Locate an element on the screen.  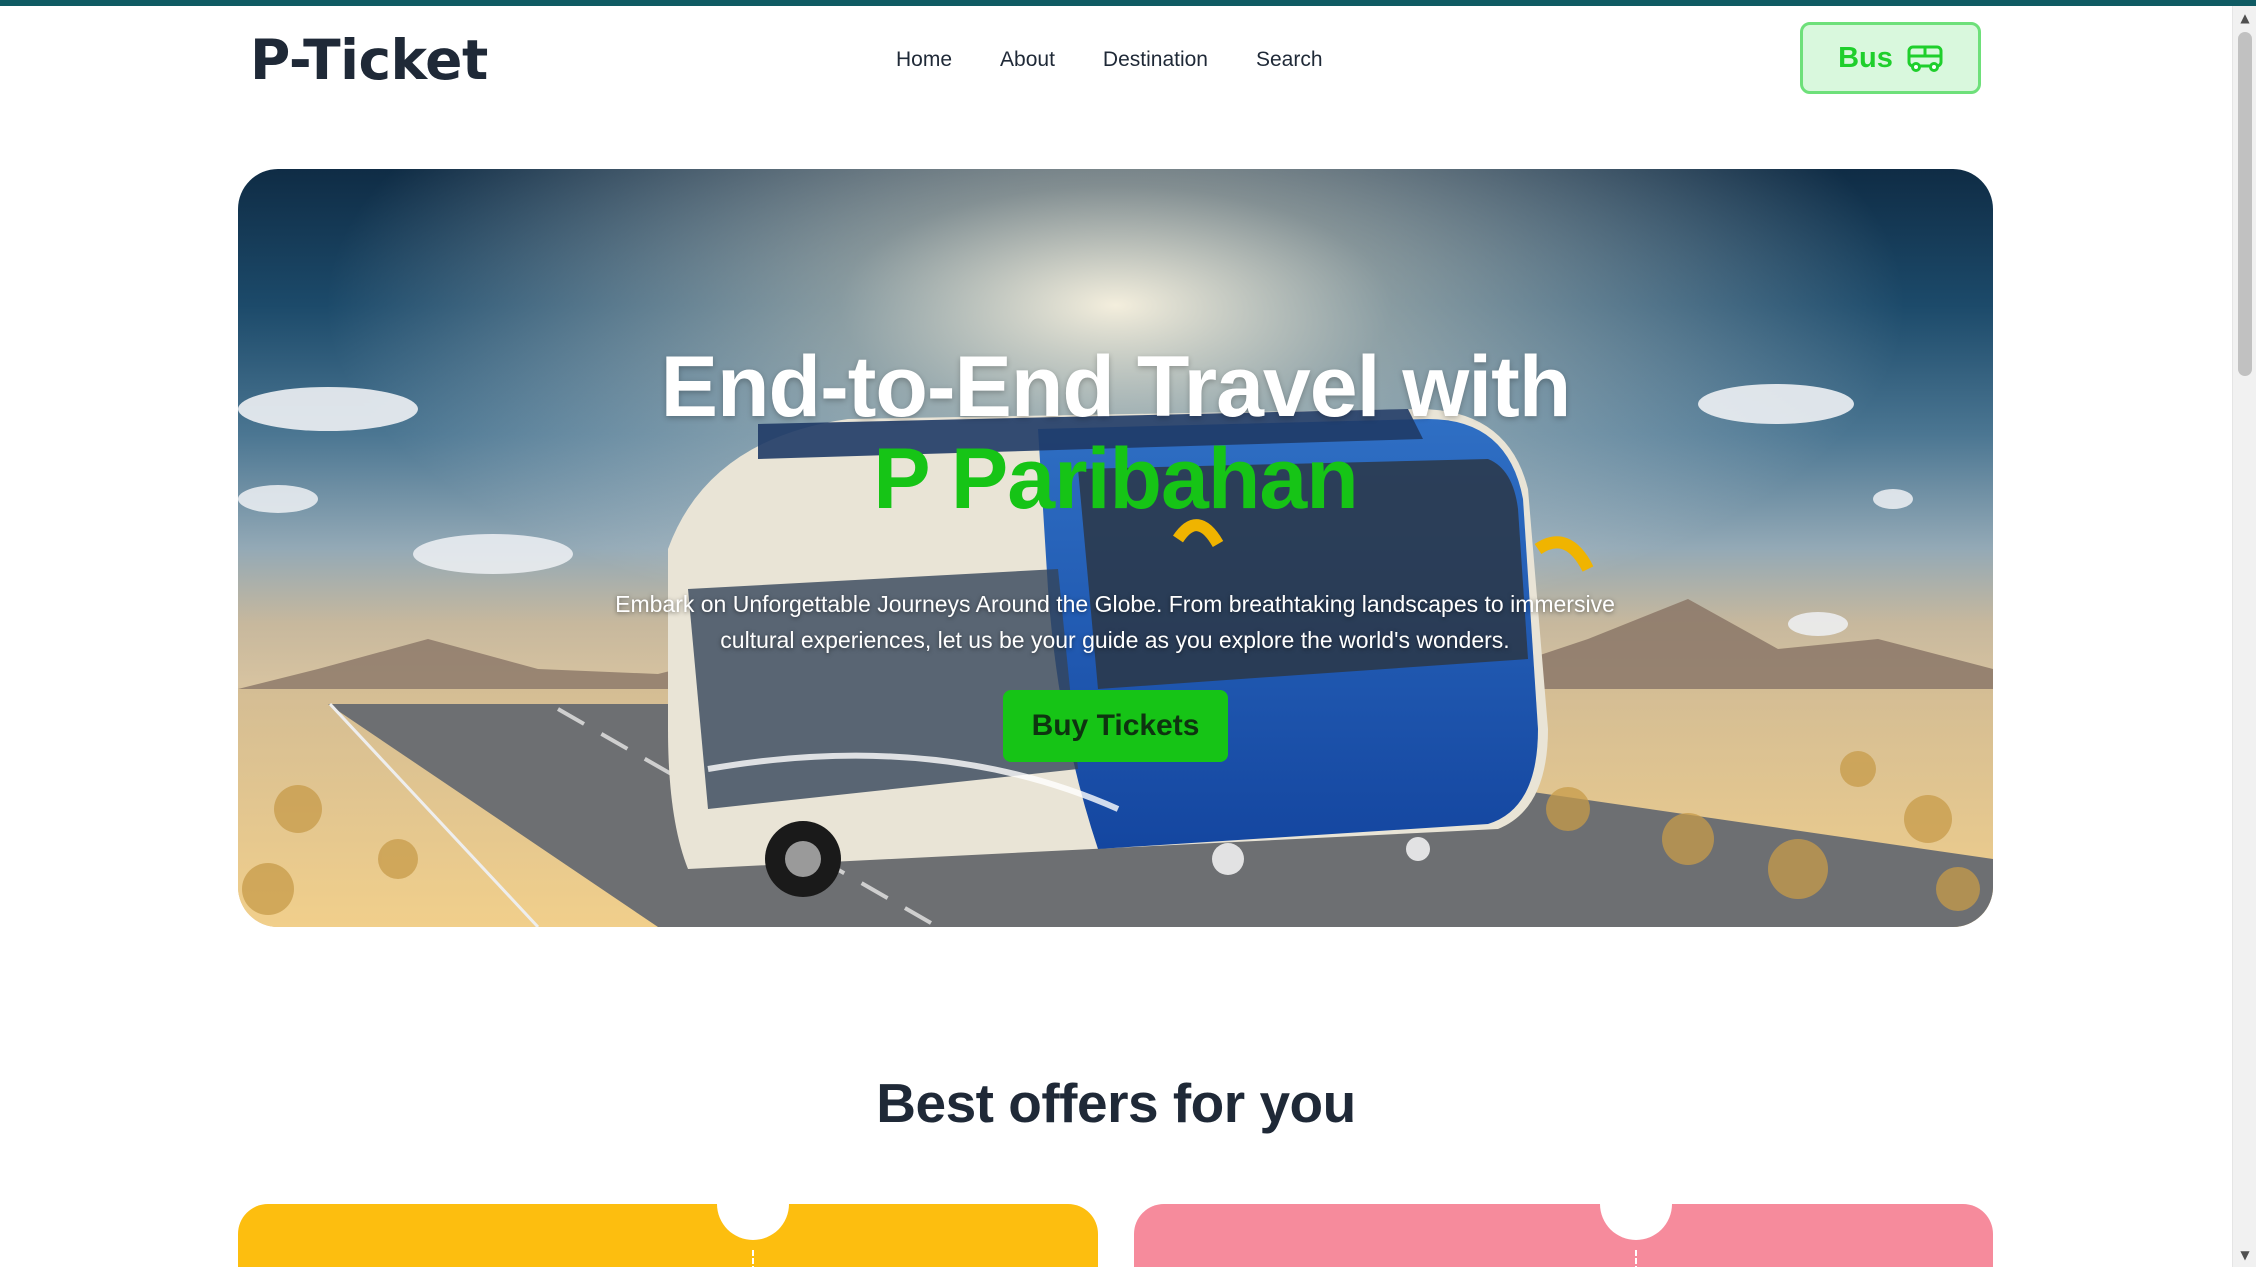
offers-section-title: Best offers for you is located at coordinates (1116, 1103).